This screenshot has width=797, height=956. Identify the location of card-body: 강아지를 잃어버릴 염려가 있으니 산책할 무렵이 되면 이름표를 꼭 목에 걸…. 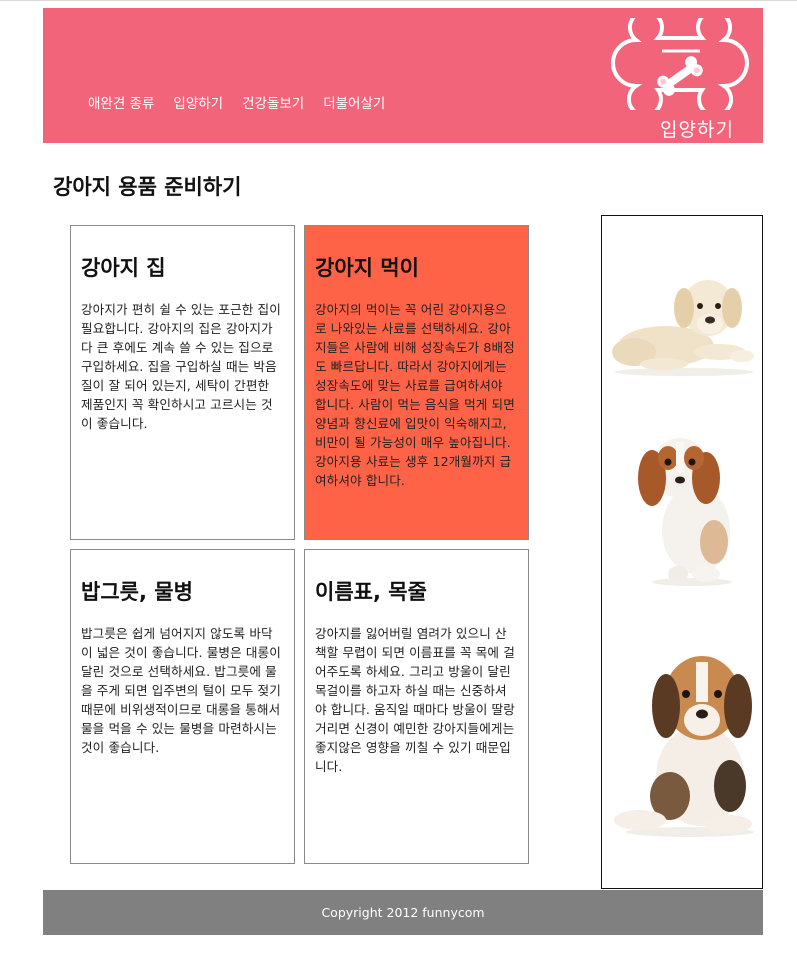
(415, 700).